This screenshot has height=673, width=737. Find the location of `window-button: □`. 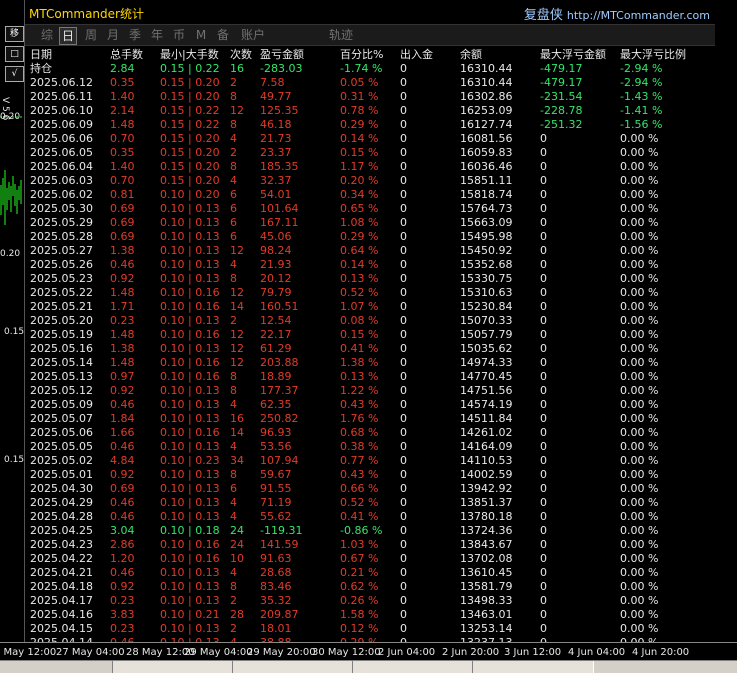

window-button: □ is located at coordinates (14, 54).